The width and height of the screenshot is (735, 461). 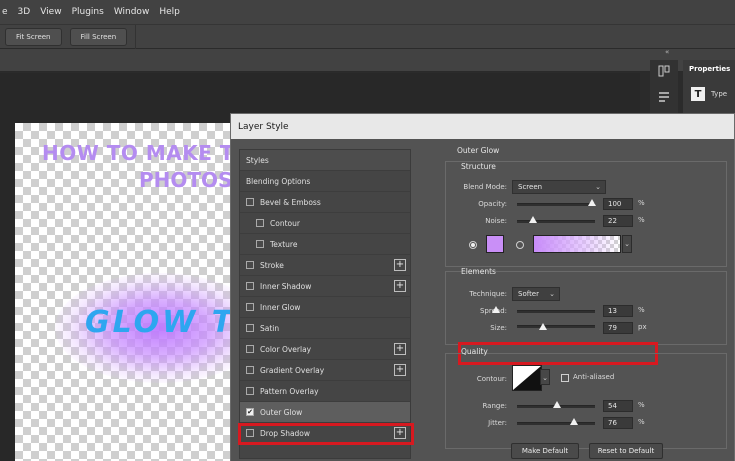 I want to click on opacity-label: Opacity:, so click(x=492, y=204).